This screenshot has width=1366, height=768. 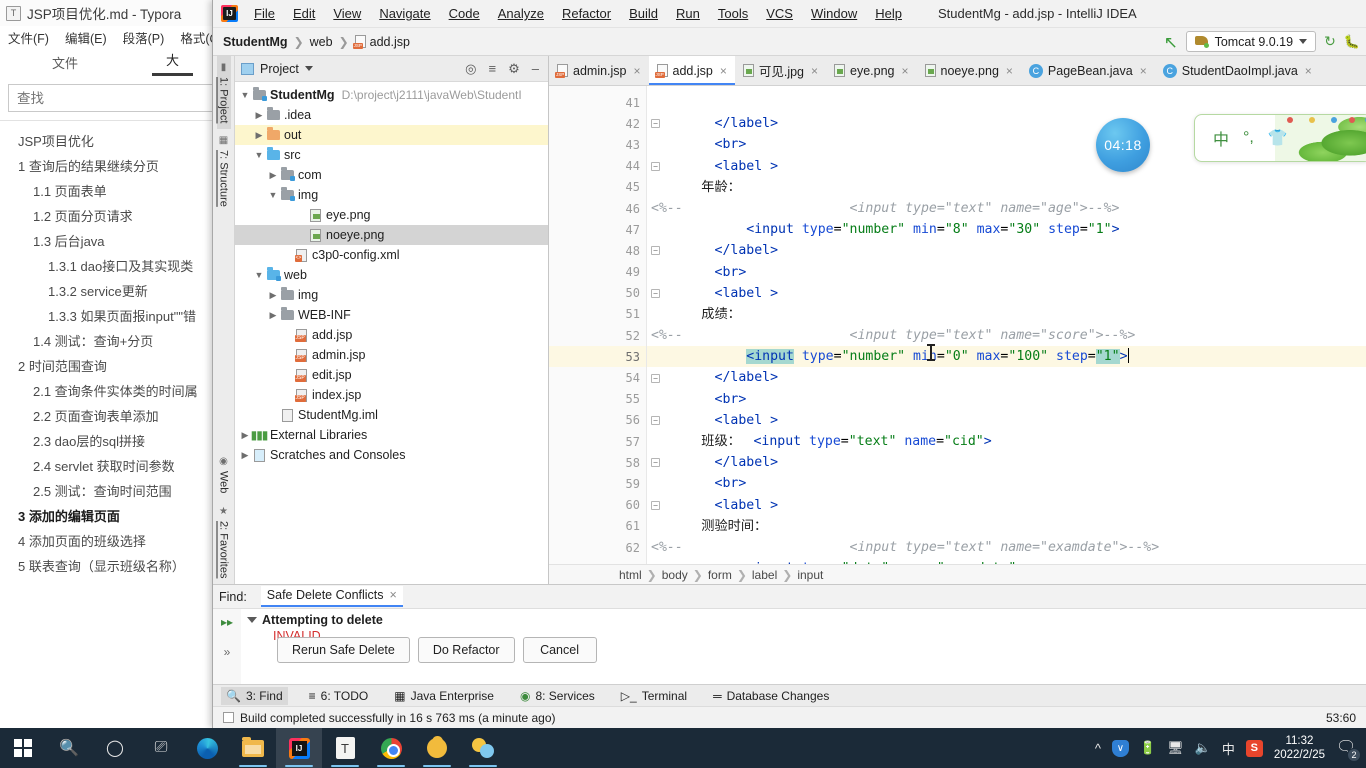 I want to click on tool-tab-find: 🔍 3: Find, so click(x=254, y=695).